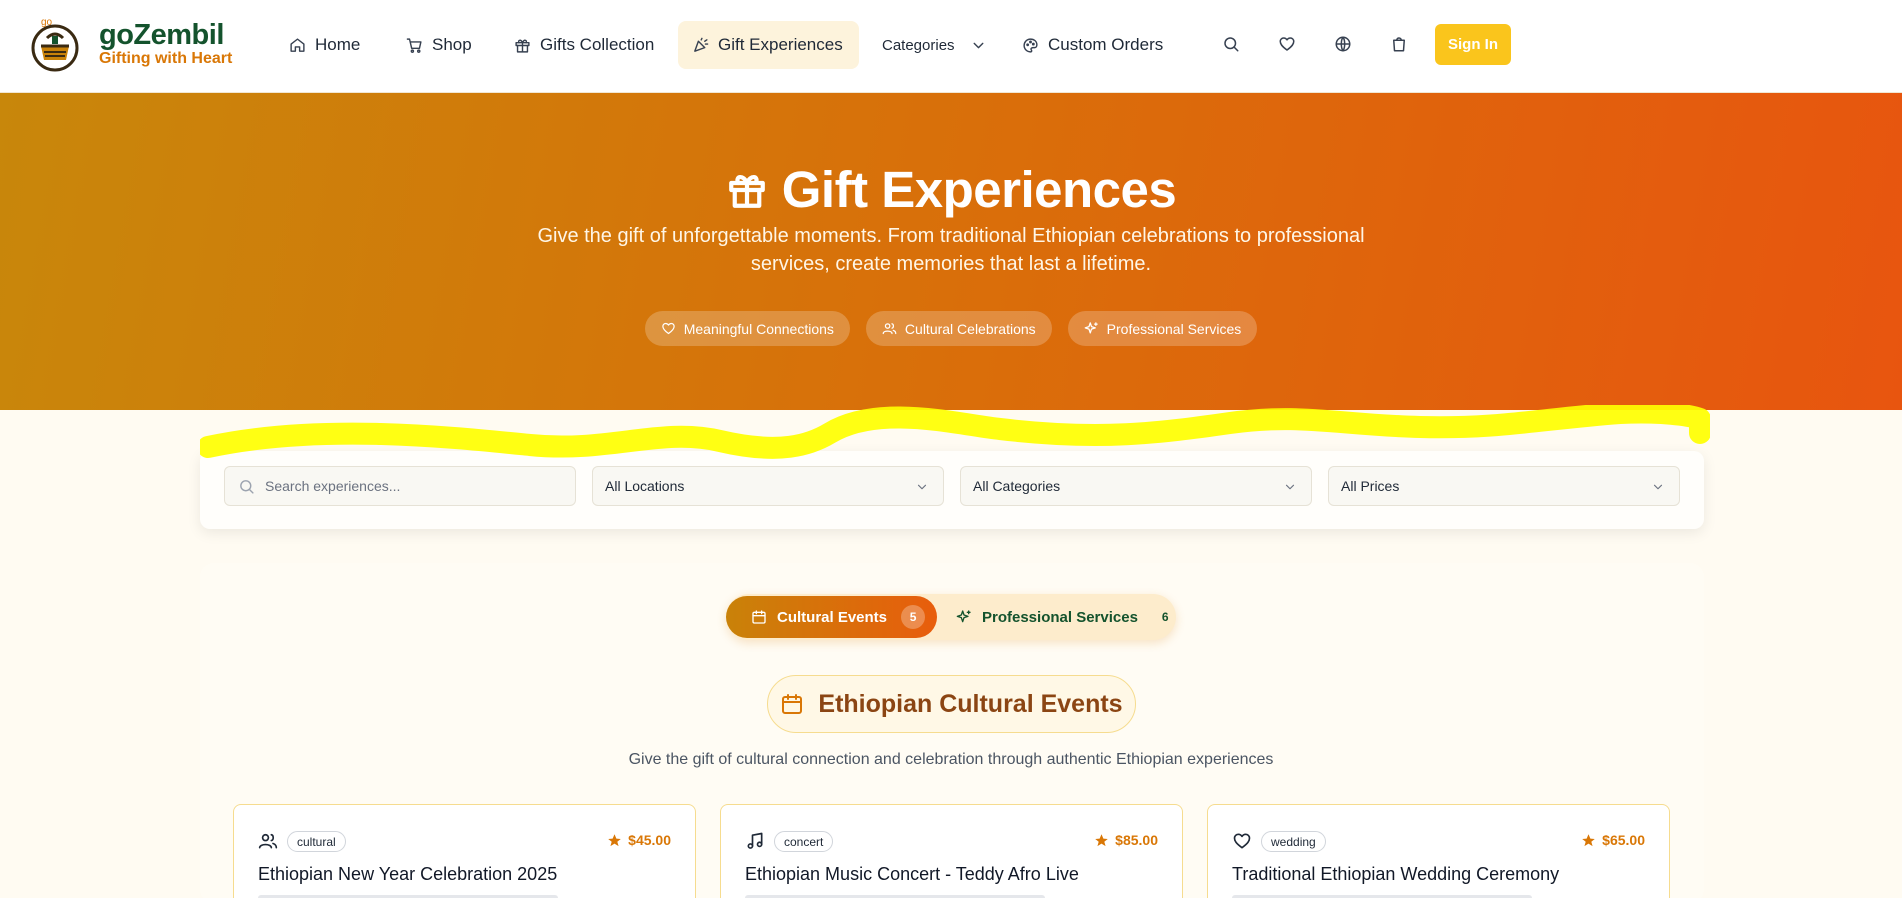  I want to click on card-price: $45.00, so click(639, 840).